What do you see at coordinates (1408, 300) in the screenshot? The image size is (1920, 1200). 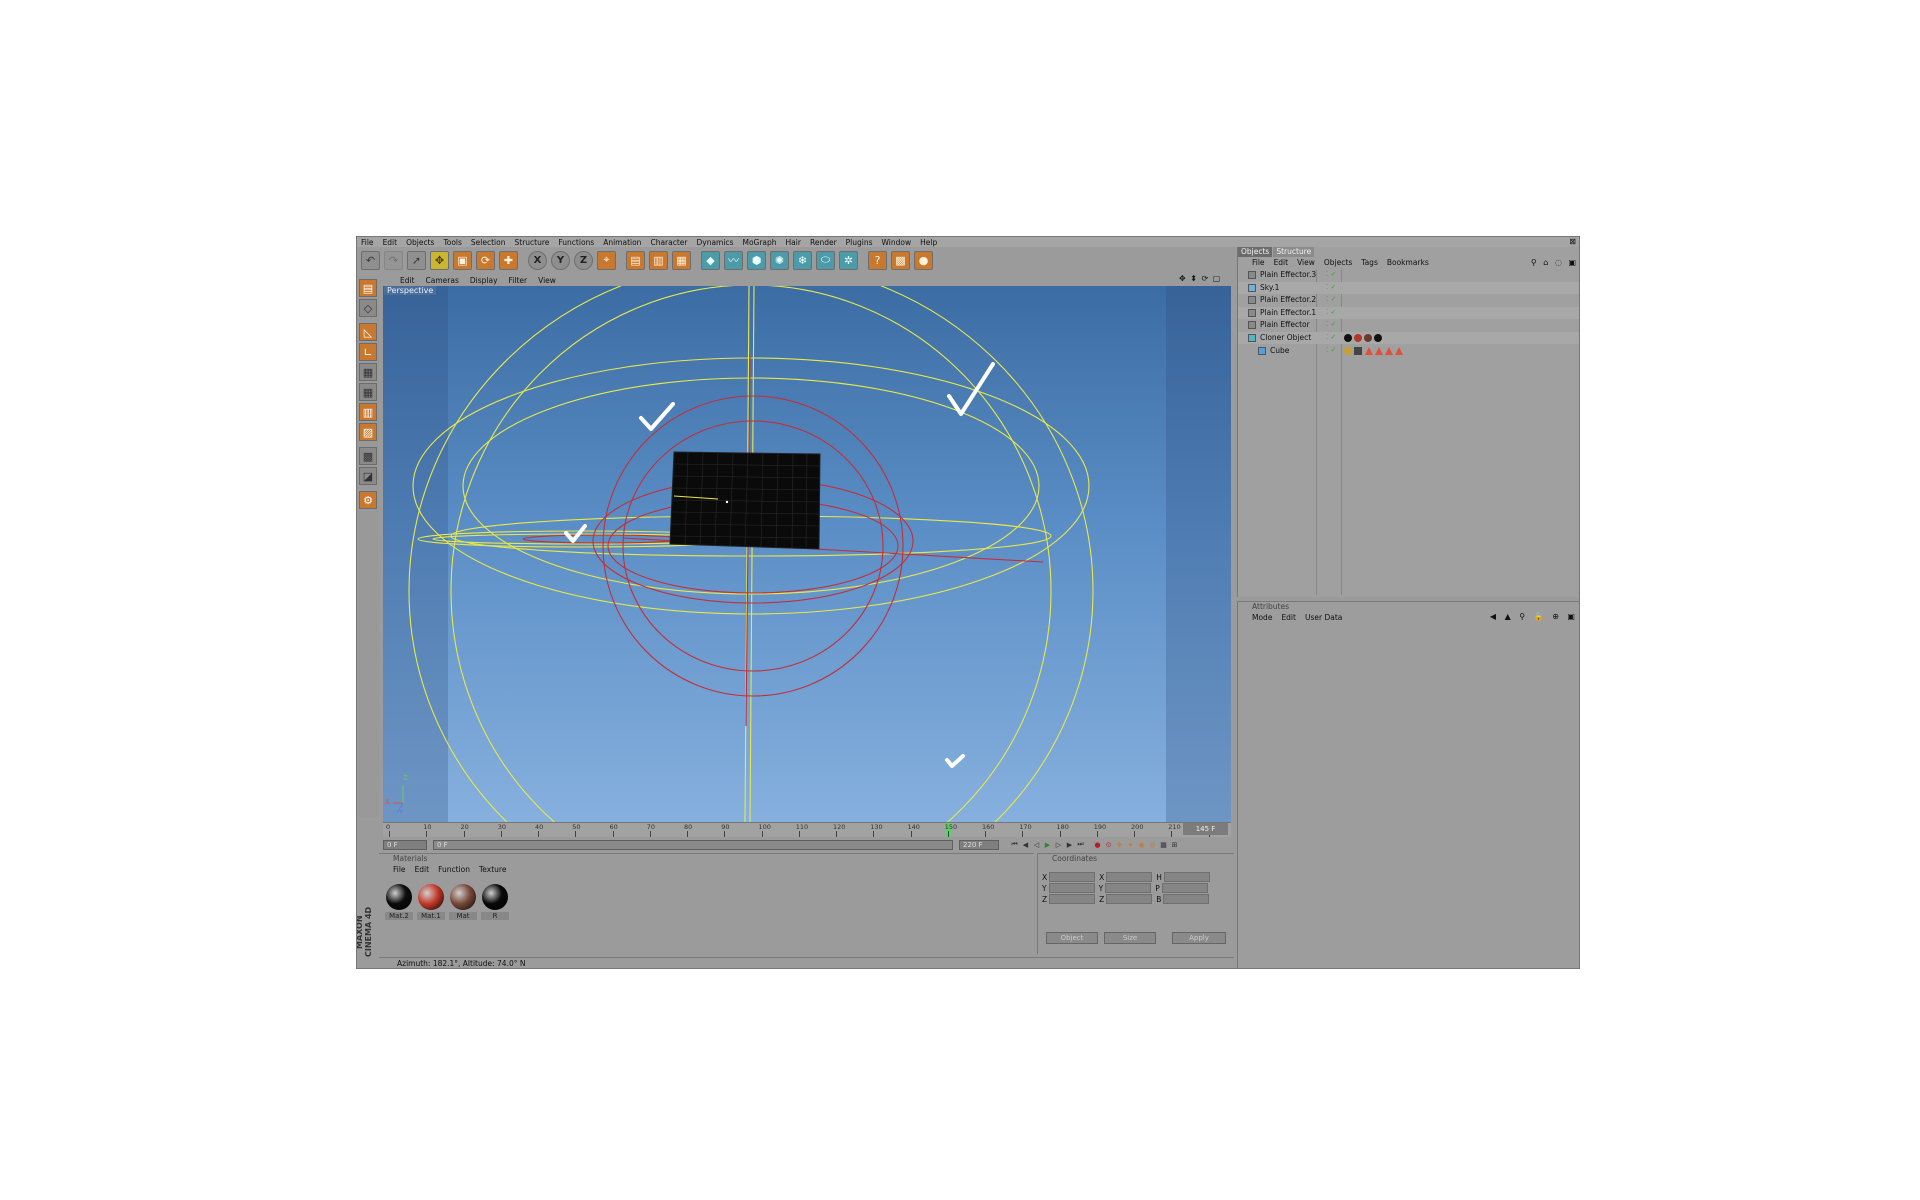 I see `object-row: Plain Effector.2 ⁚ ✓` at bounding box center [1408, 300].